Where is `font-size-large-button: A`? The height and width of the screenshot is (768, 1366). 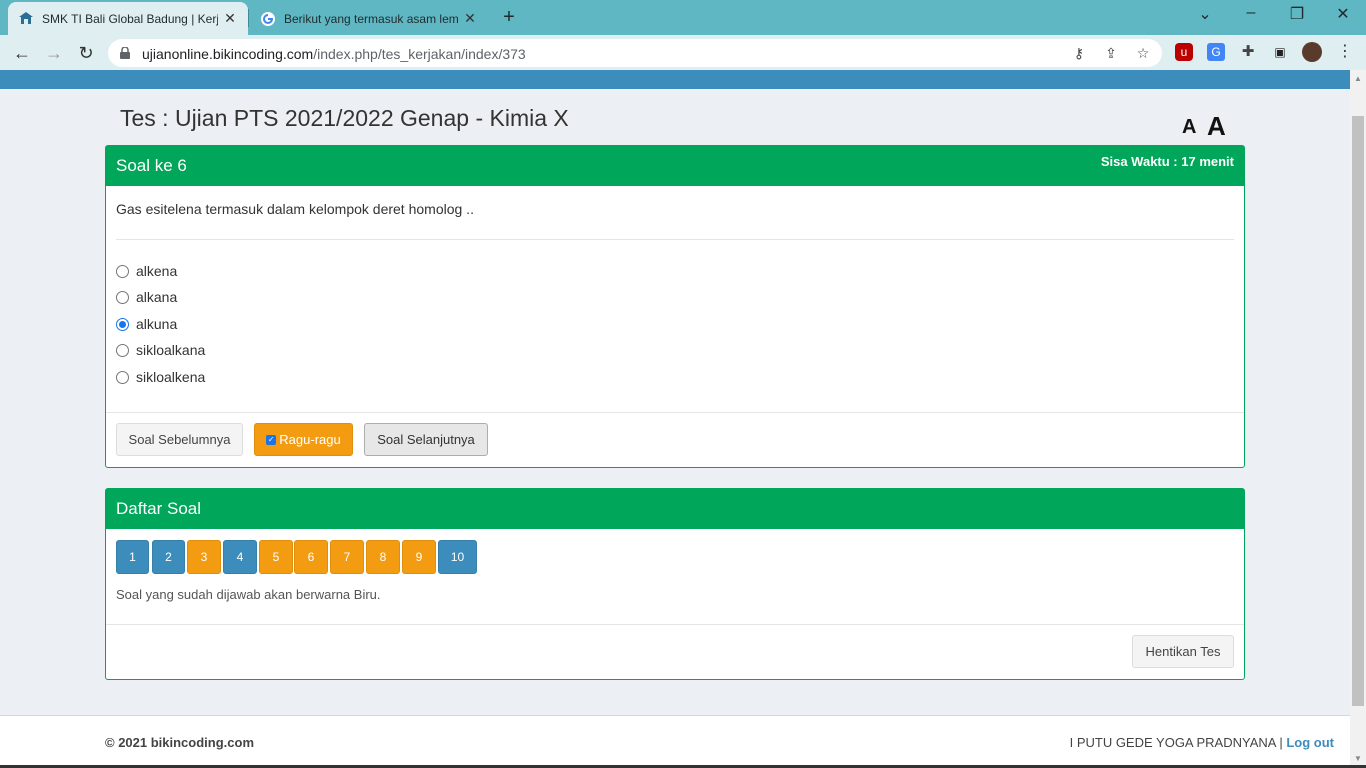
font-size-large-button: A is located at coordinates (1216, 126).